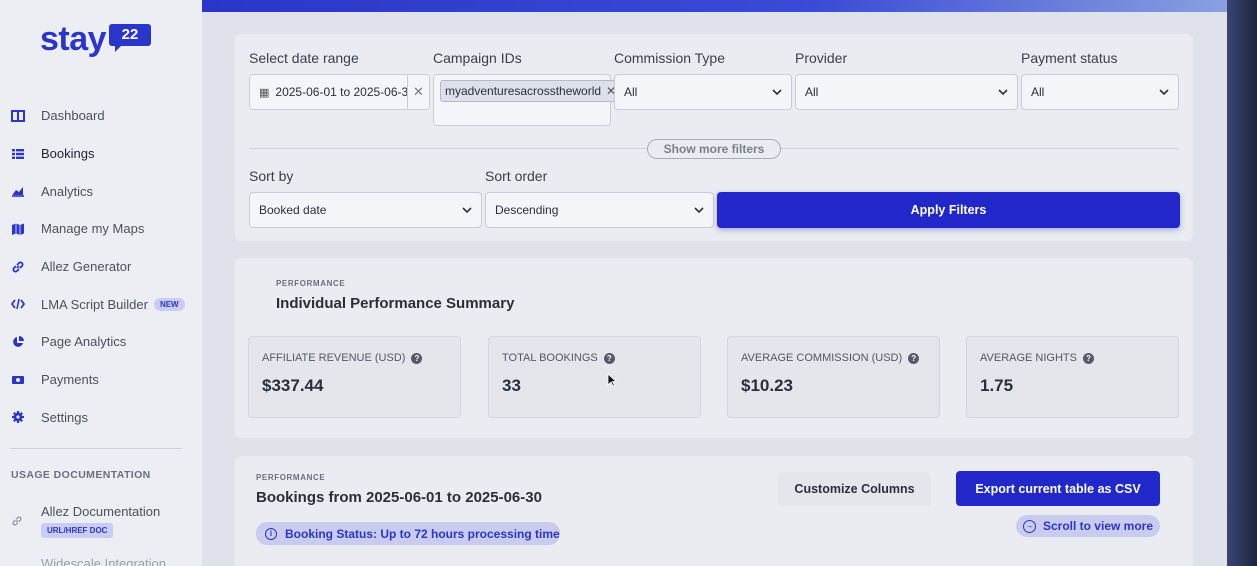 The height and width of the screenshot is (566, 1257). I want to click on sidebar-item-label: Settings, so click(64, 417).